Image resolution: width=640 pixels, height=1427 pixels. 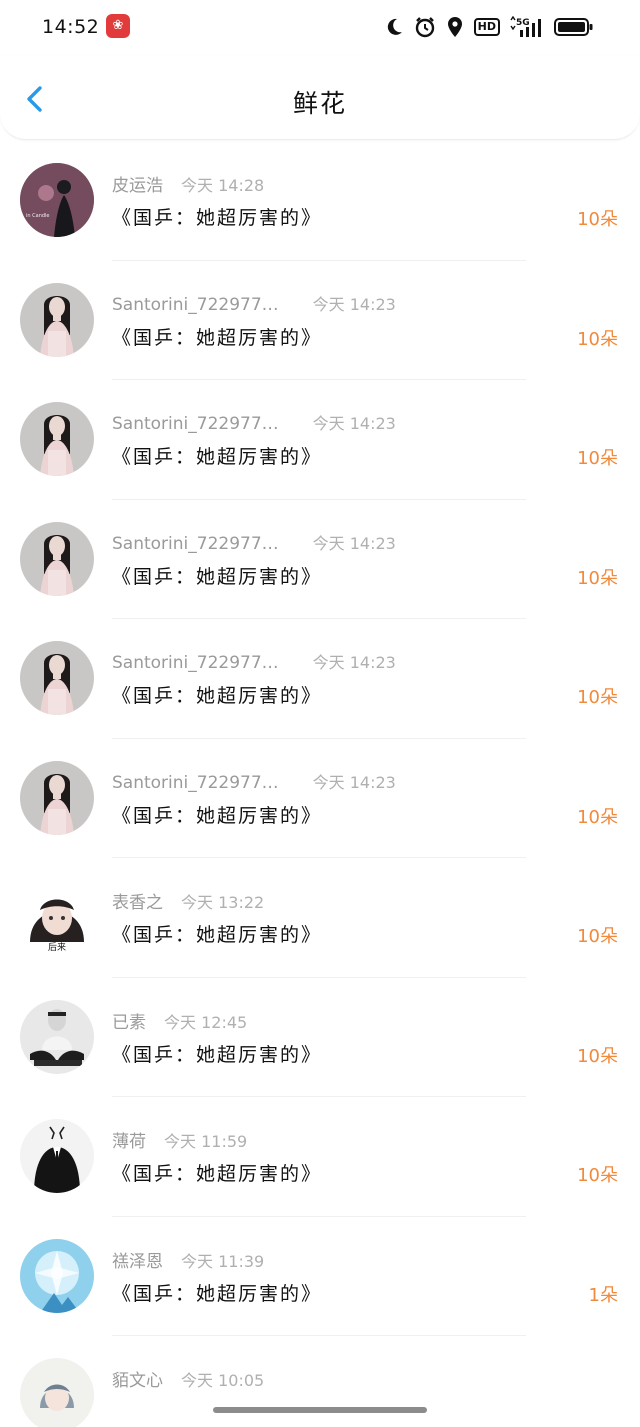 What do you see at coordinates (320, 201) in the screenshot?
I see `list-item: in Candle 皮运浩 今天 14:28 《国乒：她超厉害的》 10朵` at bounding box center [320, 201].